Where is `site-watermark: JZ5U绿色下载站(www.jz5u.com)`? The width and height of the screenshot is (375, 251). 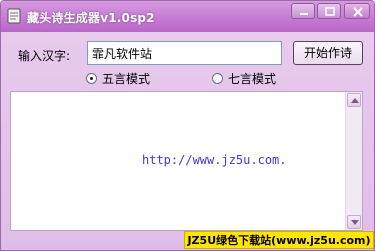 site-watermark: JZ5U绿色下载站(www.jz5u.com) is located at coordinates (279, 240).